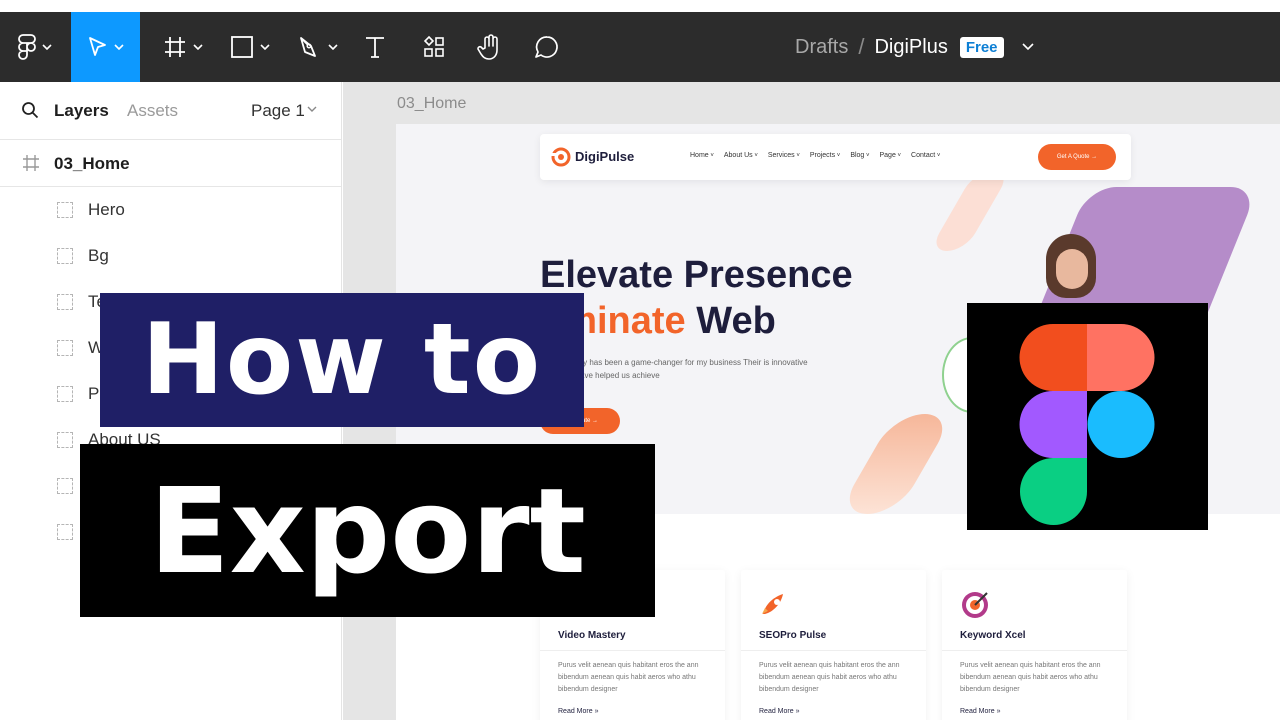 This screenshot has height=720, width=1280. Describe the element at coordinates (891, 155) in the screenshot. I see `nav-link-page: Page` at that location.